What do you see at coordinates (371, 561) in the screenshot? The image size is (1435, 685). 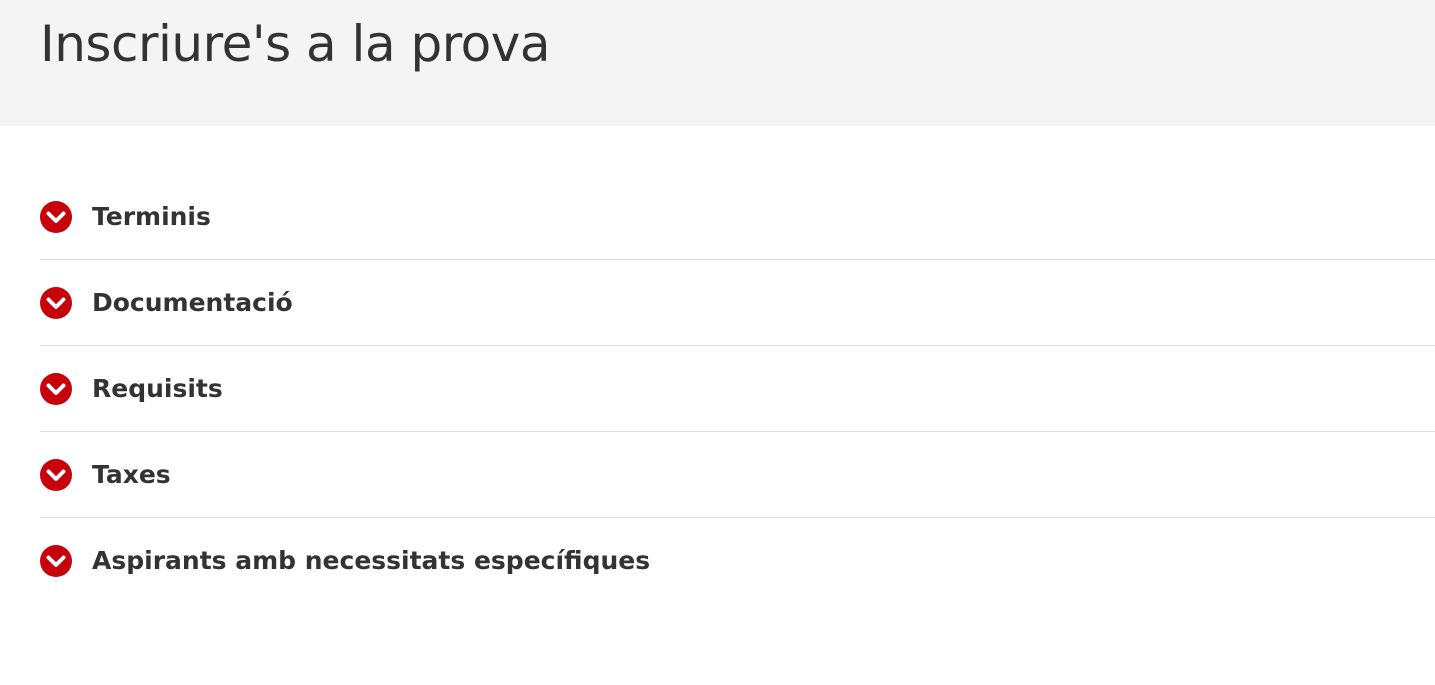 I see `accordion-item-label: Aspirants amb necessitats específiques` at bounding box center [371, 561].